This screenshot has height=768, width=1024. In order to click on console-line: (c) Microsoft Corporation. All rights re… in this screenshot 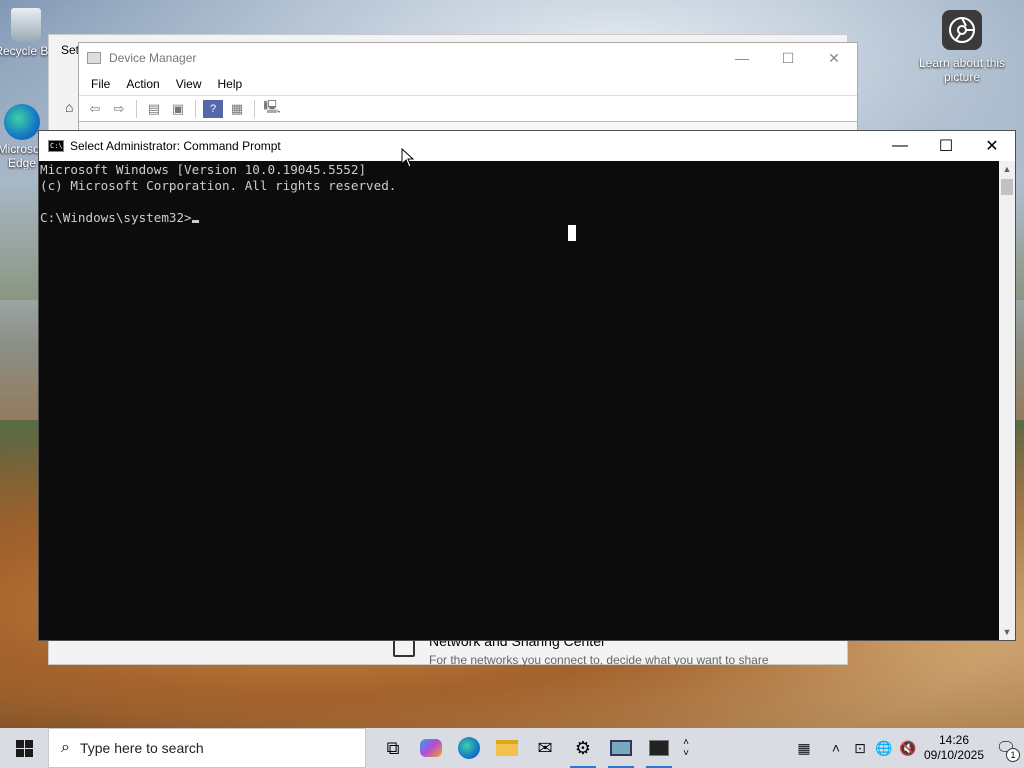, I will do `click(218, 185)`.